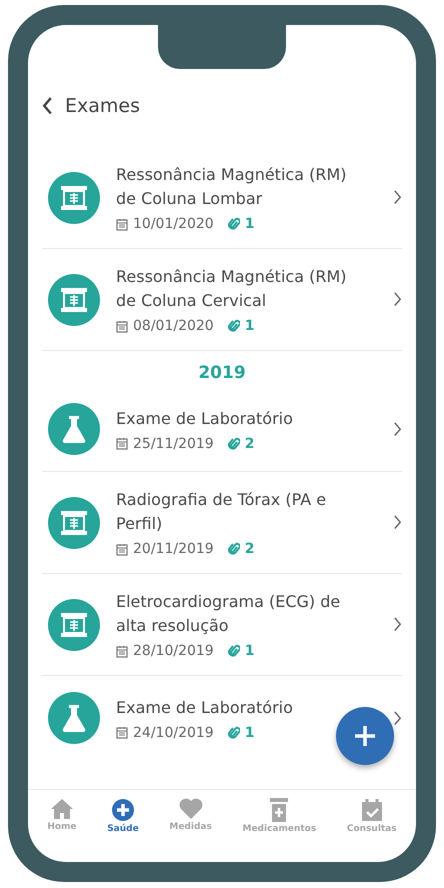 Image resolution: width=444 pixels, height=888 pixels. I want to click on exam-title: Radiografia de Tórax (PA e Perfil), so click(222, 512).